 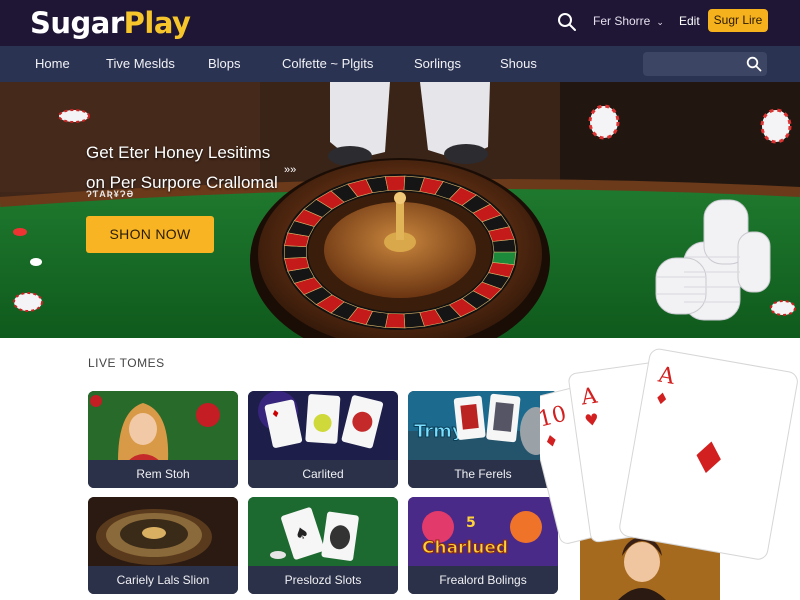 What do you see at coordinates (400, 23) in the screenshot?
I see `top-bar: SugarPlay Fer Shorre ⌄ Edit Sugr Lire` at bounding box center [400, 23].